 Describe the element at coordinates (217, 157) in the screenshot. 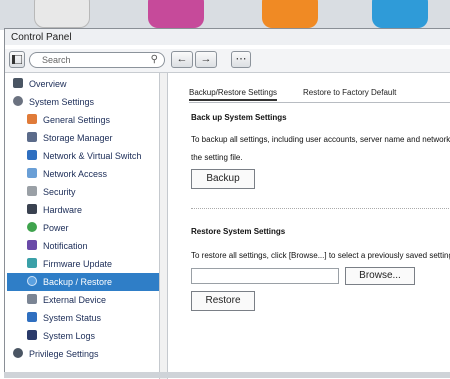

I see `backup-description-line2: the setting file.` at that location.